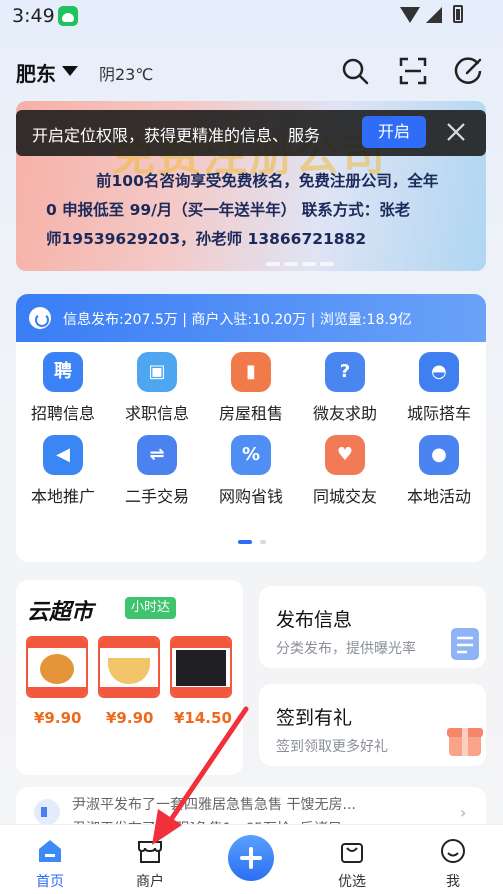 Image resolution: width=503 pixels, height=894 pixels. I want to click on caret-down-icon, so click(70, 71).